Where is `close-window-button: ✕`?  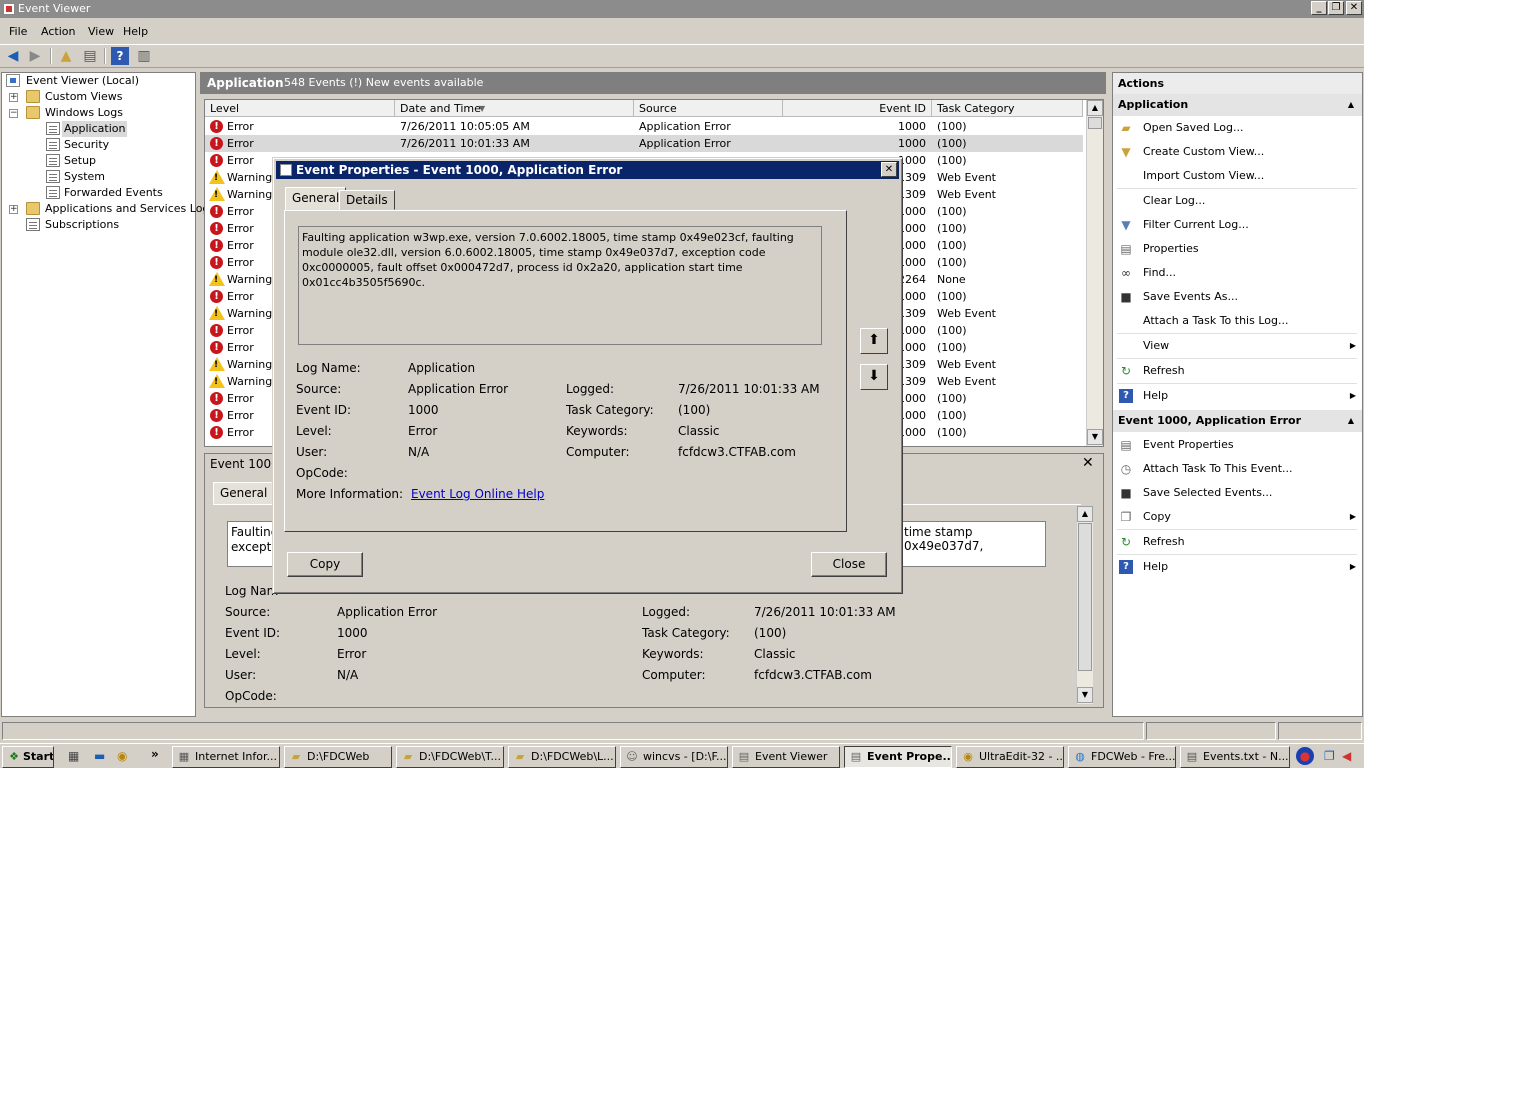 close-window-button: ✕ is located at coordinates (1354, 8).